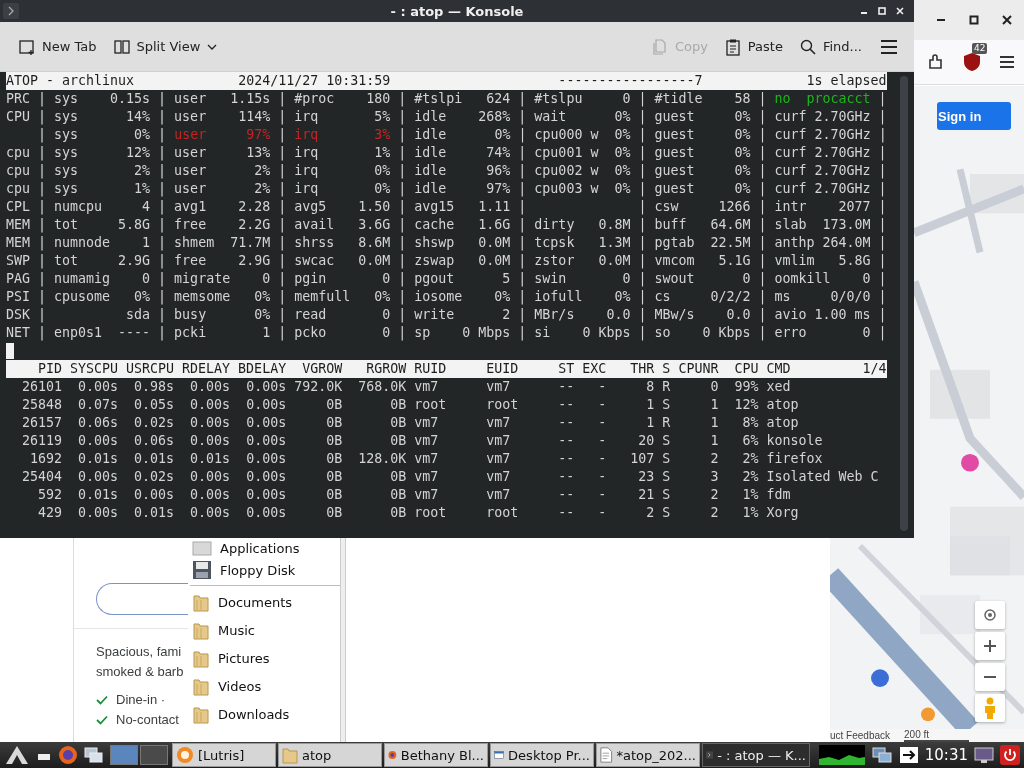 The image size is (1024, 768). Describe the element at coordinates (990, 615) in the screenshot. I see `my-location-button` at that location.